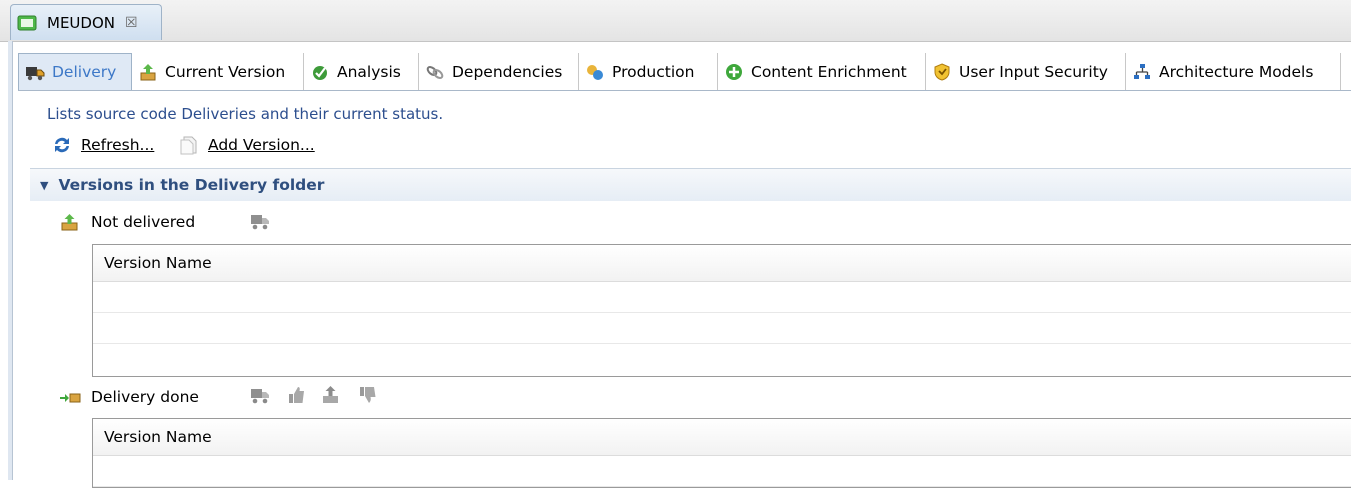  I want to click on delivery-done-table: Version Name, so click(721, 453).